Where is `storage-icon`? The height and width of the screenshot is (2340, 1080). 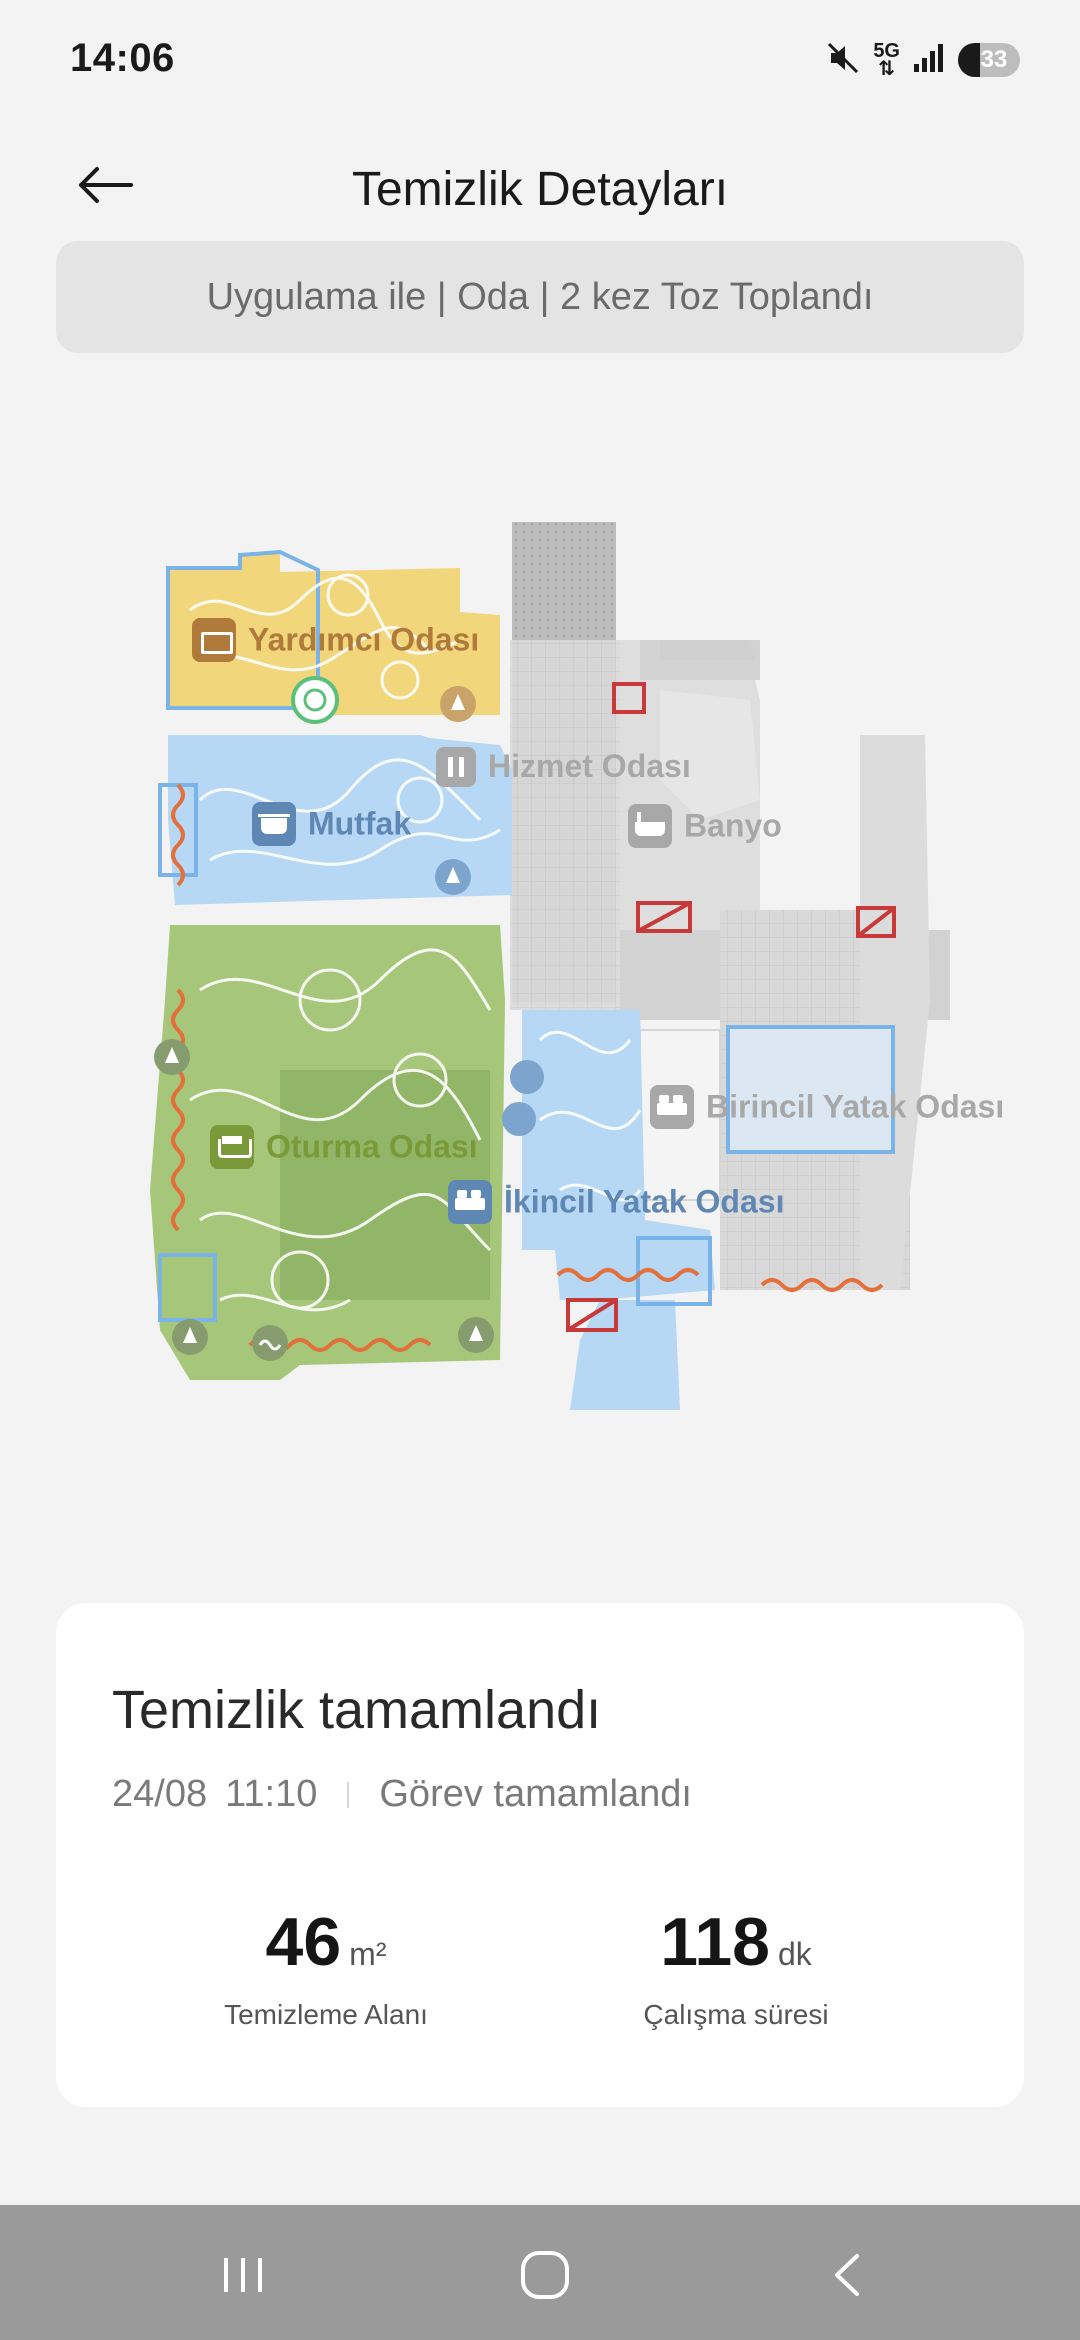 storage-icon is located at coordinates (214, 640).